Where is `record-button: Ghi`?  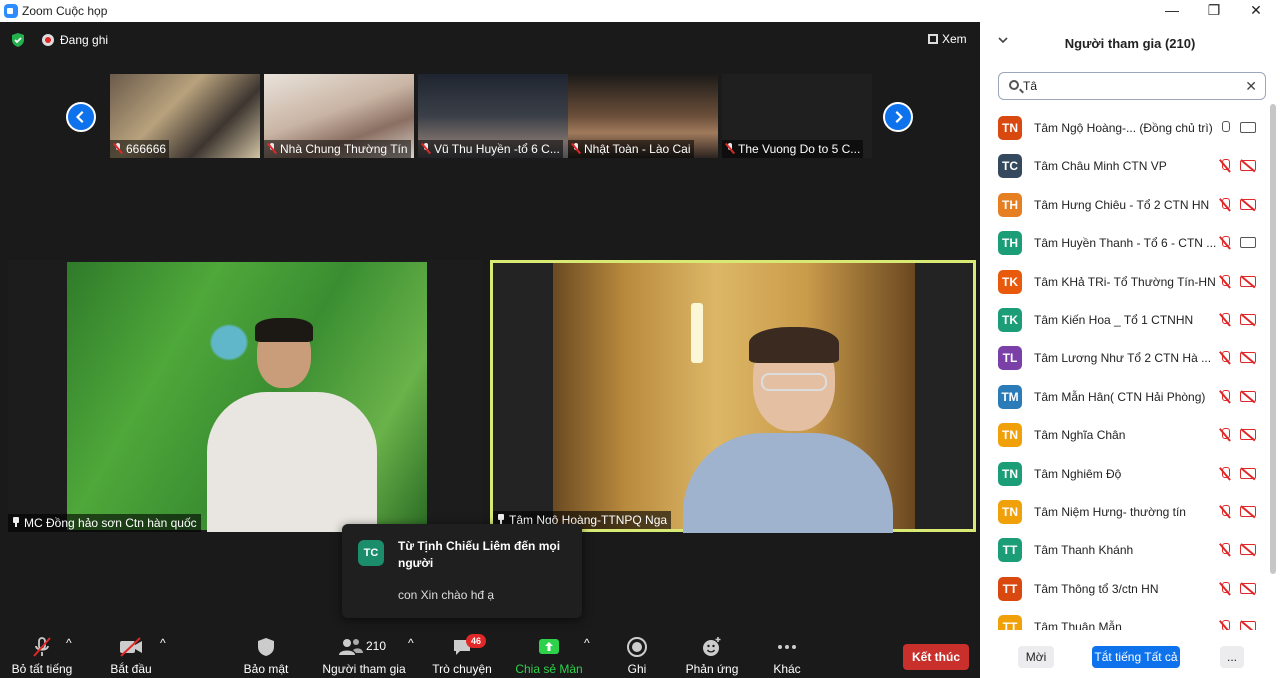
record-button: Ghi is located at coordinates (637, 656).